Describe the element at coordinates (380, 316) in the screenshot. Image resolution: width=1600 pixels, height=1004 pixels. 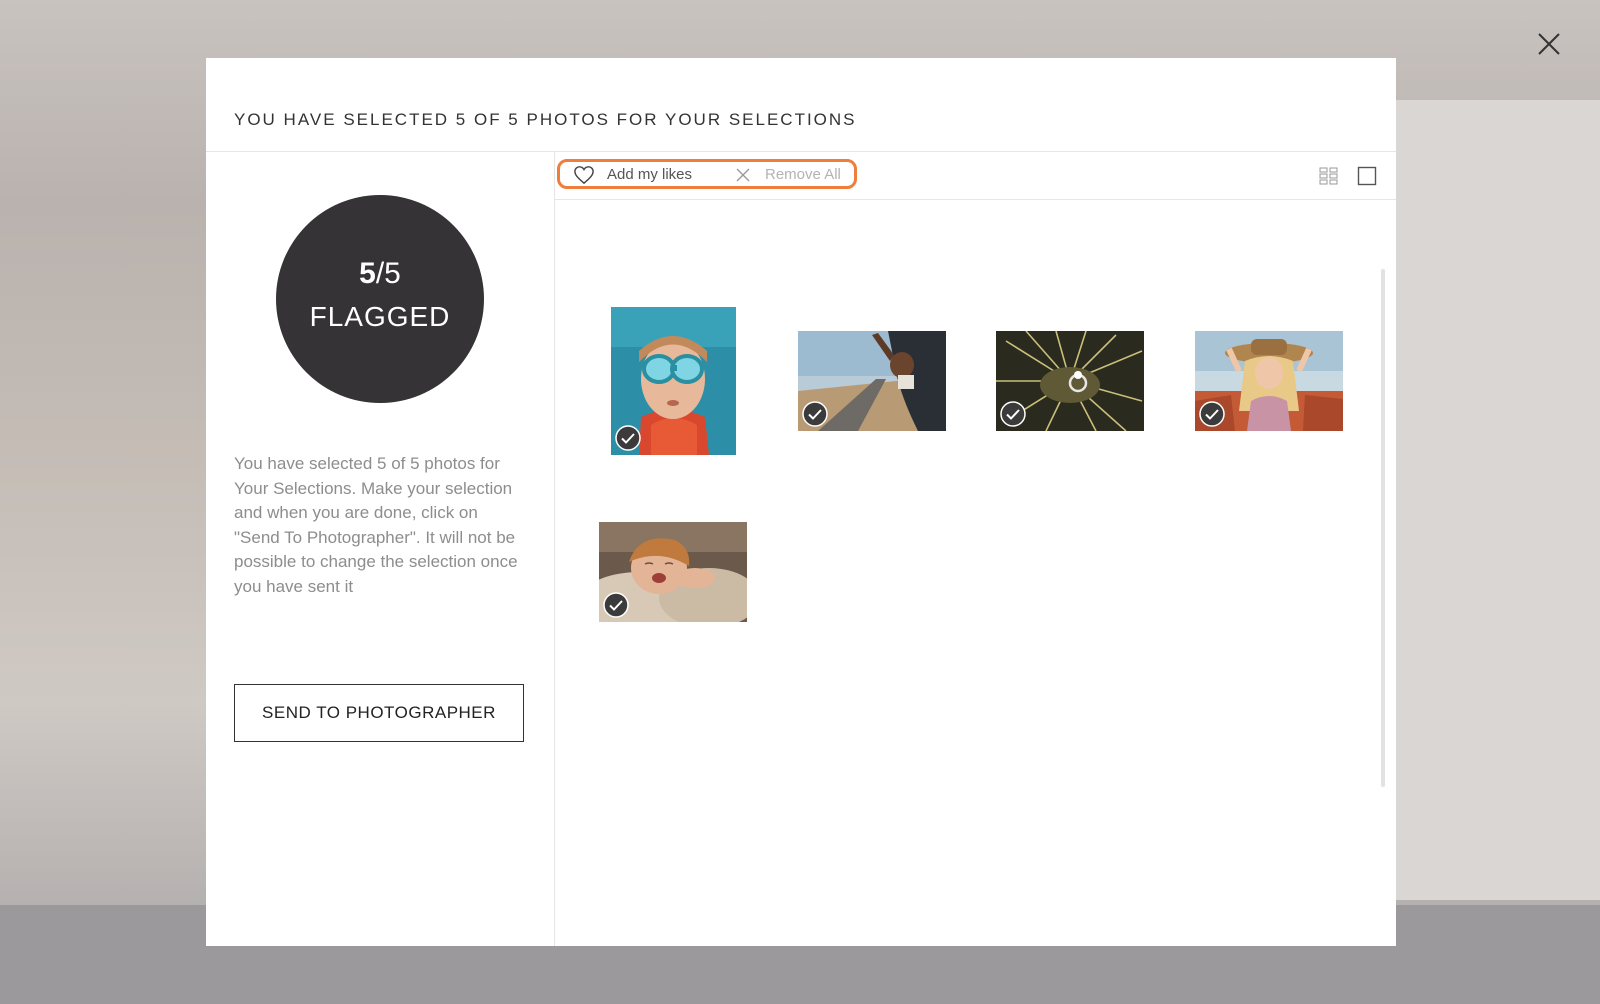
I see `flagged-label: FLAGGED` at that location.